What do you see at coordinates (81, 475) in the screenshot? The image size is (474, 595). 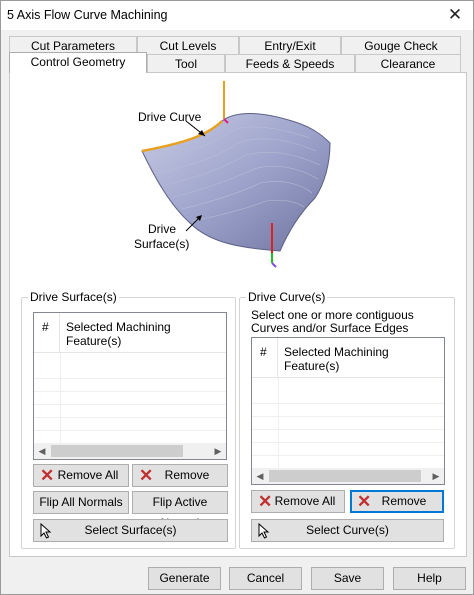 I see `remove-all-surfaces-button: ✕ Remove All` at bounding box center [81, 475].